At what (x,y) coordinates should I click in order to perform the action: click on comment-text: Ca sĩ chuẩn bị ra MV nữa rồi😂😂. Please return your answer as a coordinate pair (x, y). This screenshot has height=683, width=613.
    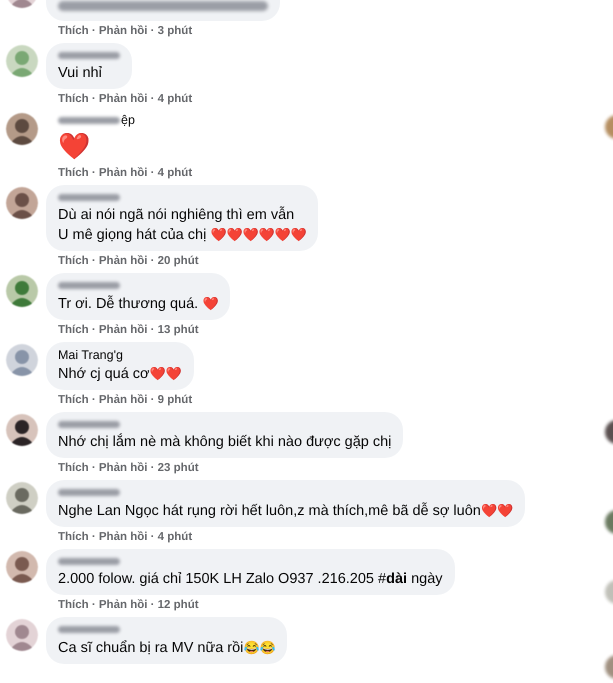
    Looking at the image, I should click on (167, 648).